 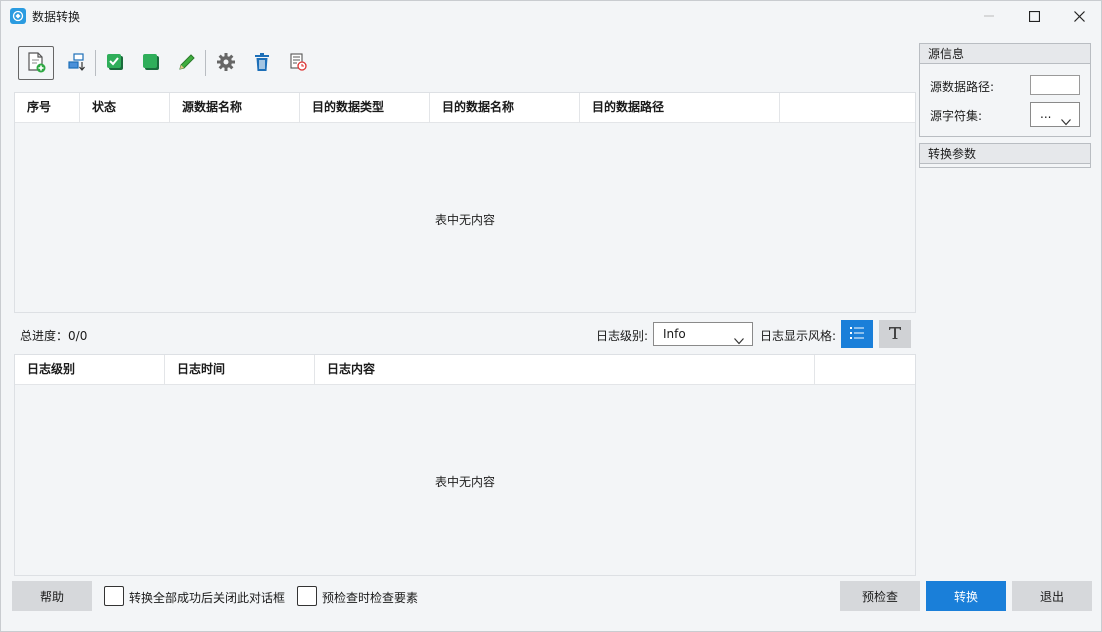 I want to click on log-level-value: Info, so click(x=674, y=334).